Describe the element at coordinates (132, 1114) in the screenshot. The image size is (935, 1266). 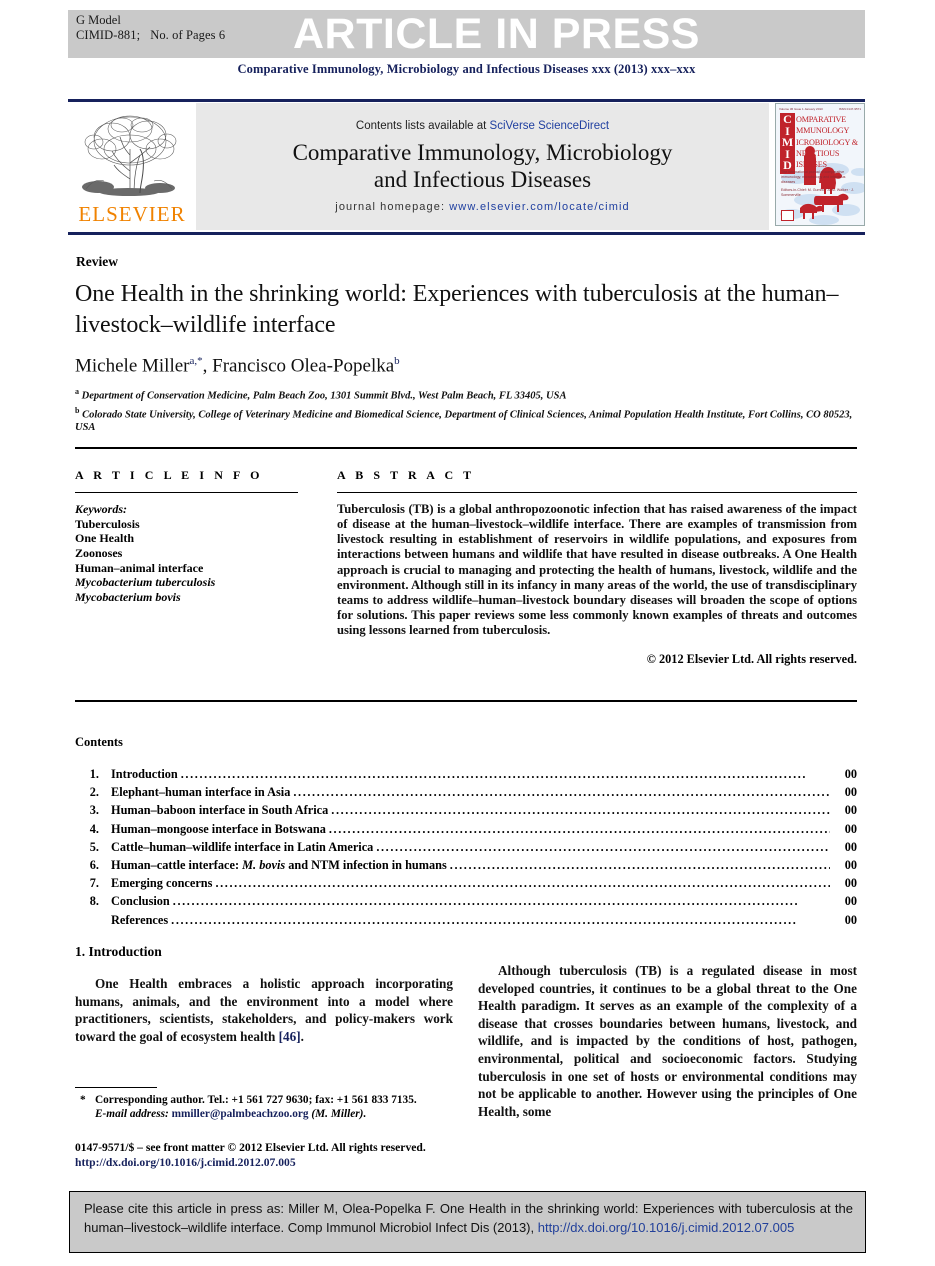
I see `email-address-label: E-mail address:` at that location.